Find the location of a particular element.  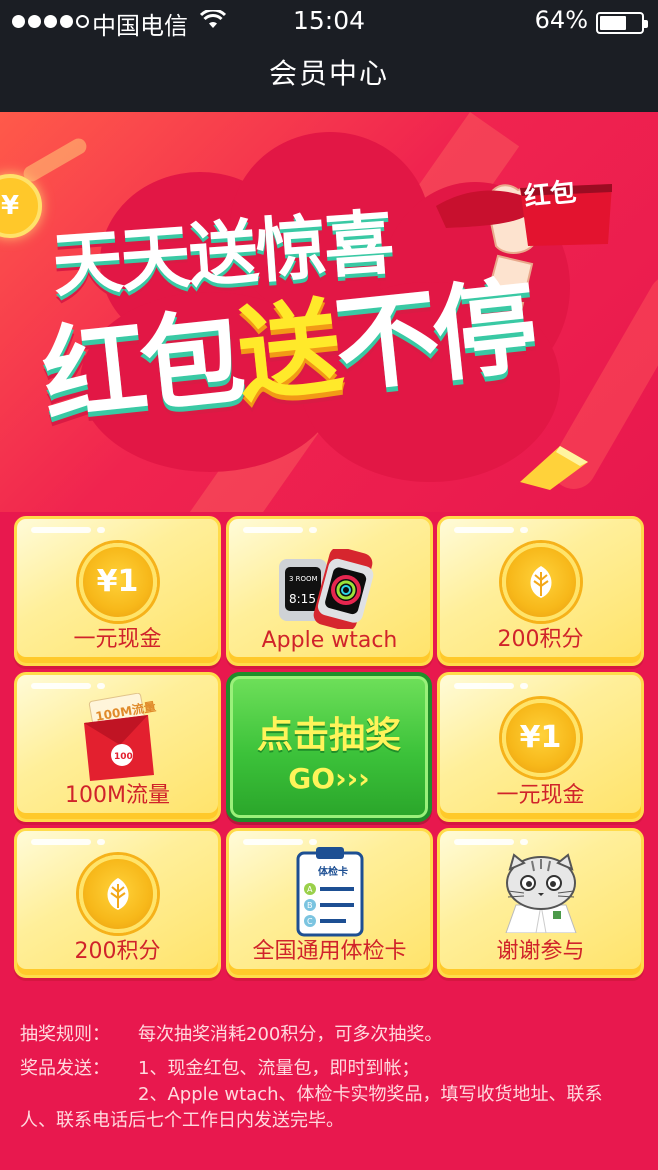

draw-rule: 抽奖规则： 每次抽奖消耗200积分，可多次抽奖。 is located at coordinates (332, 1035).